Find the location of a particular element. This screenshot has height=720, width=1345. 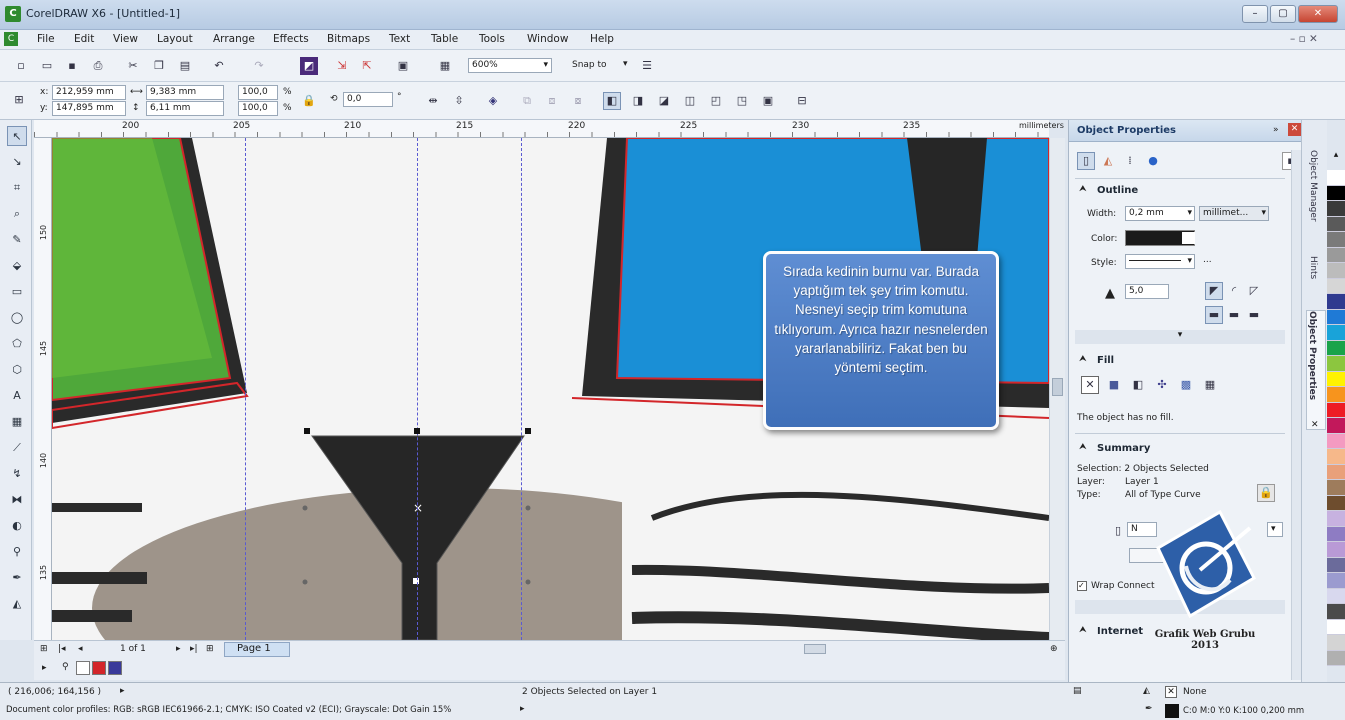

align-distribute-icon: ⊟ is located at coordinates (802, 101).